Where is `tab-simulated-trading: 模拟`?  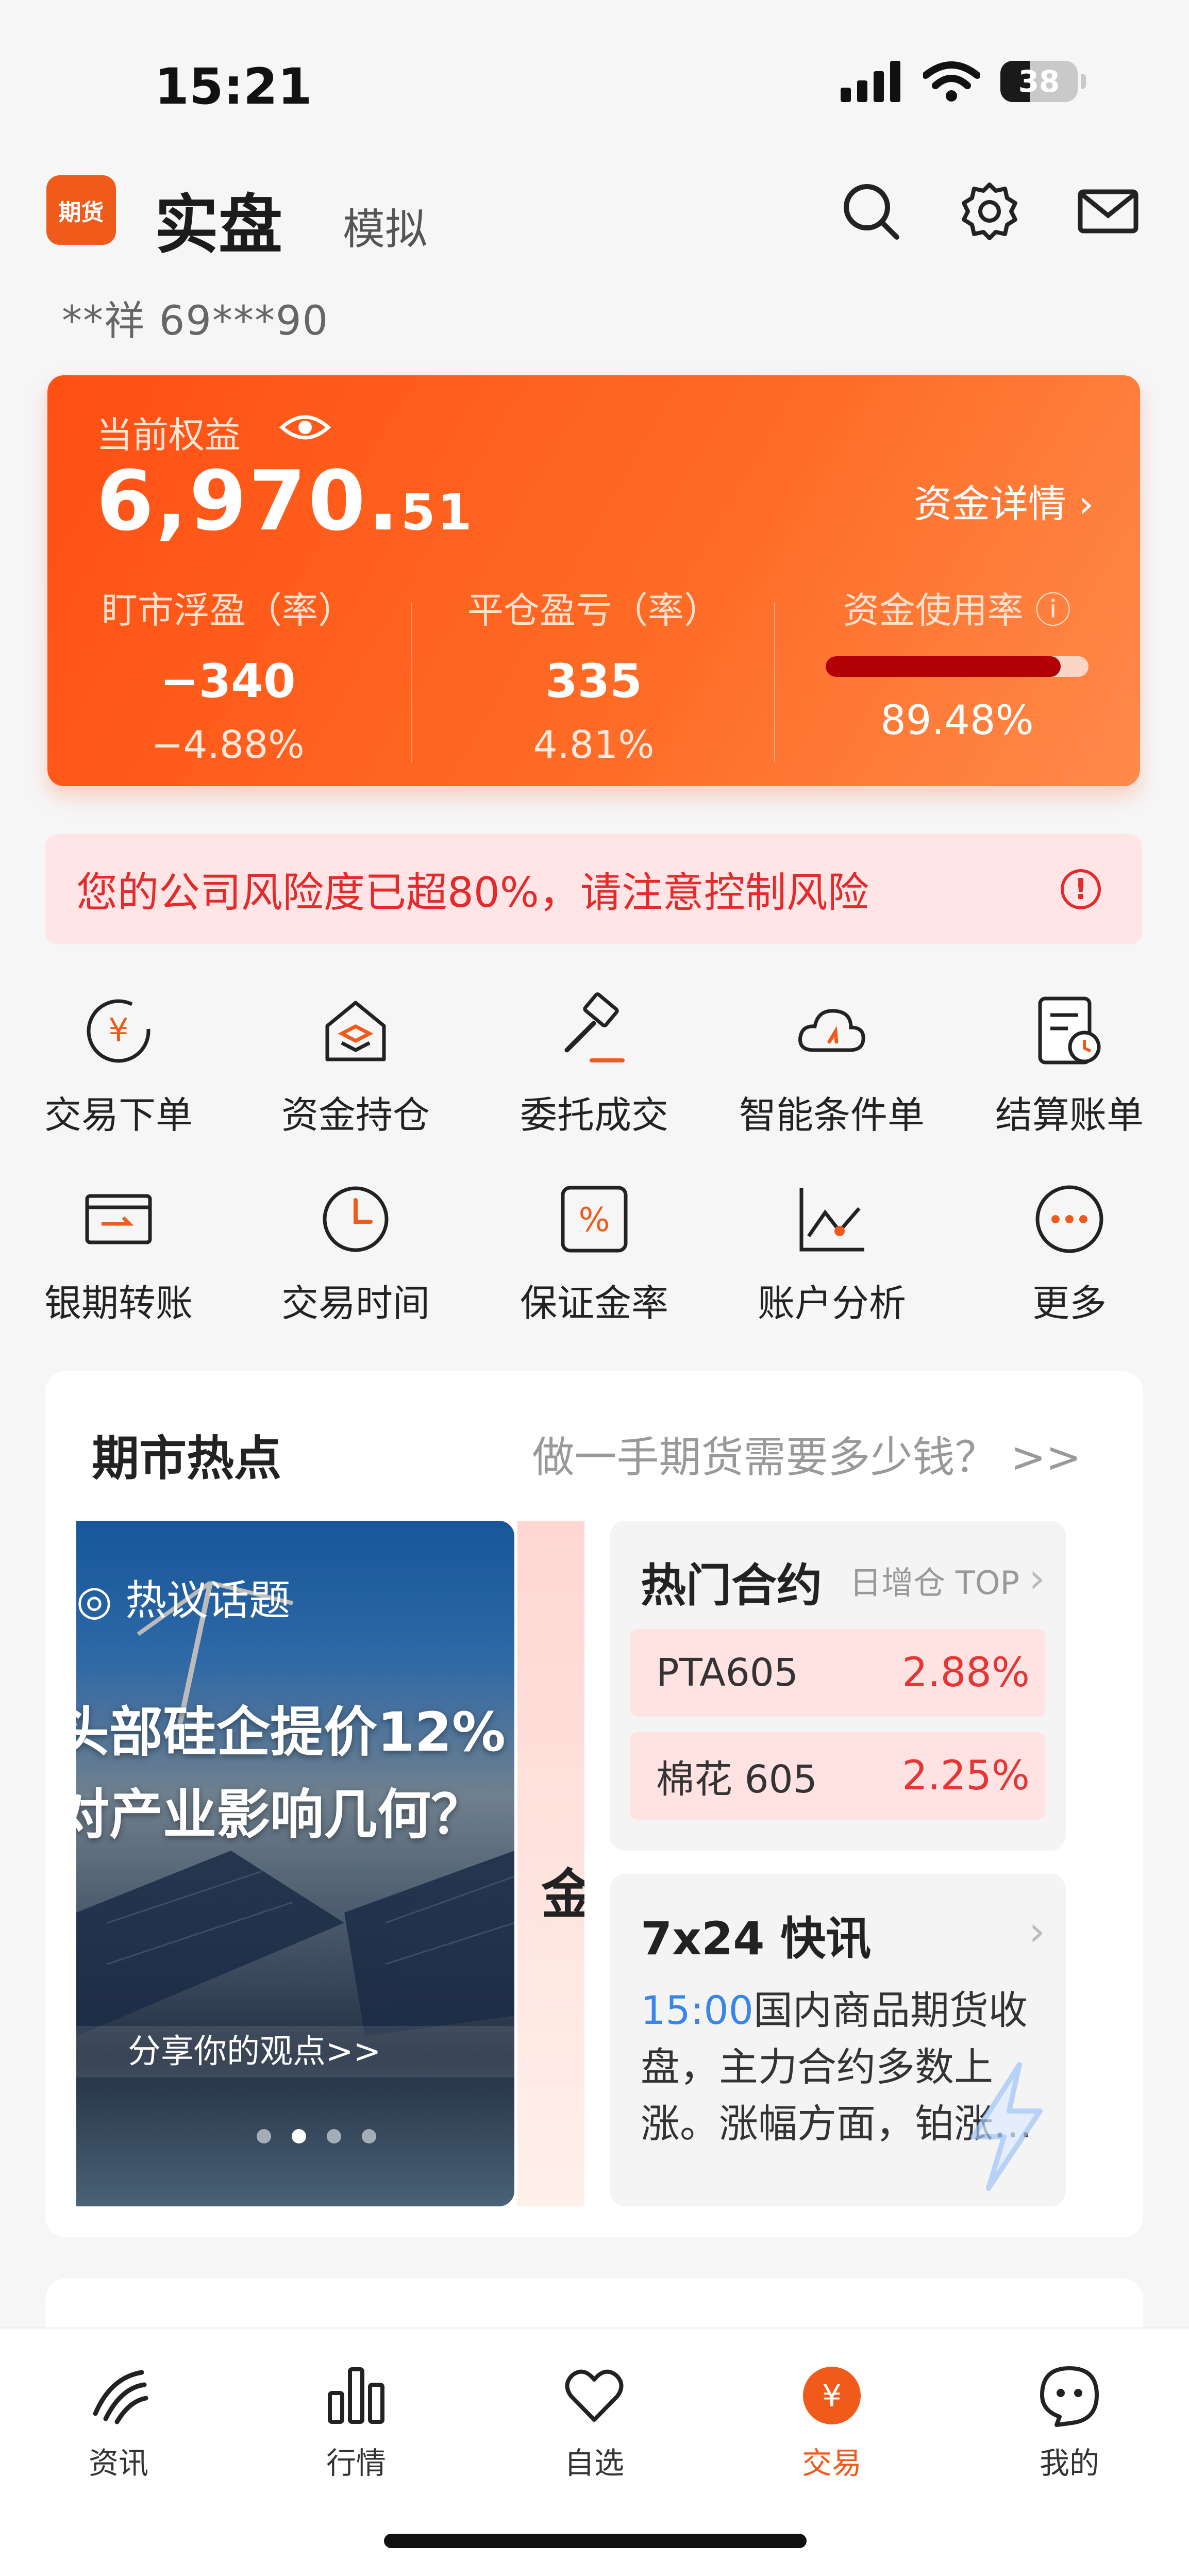 tab-simulated-trading: 模拟 is located at coordinates (385, 226).